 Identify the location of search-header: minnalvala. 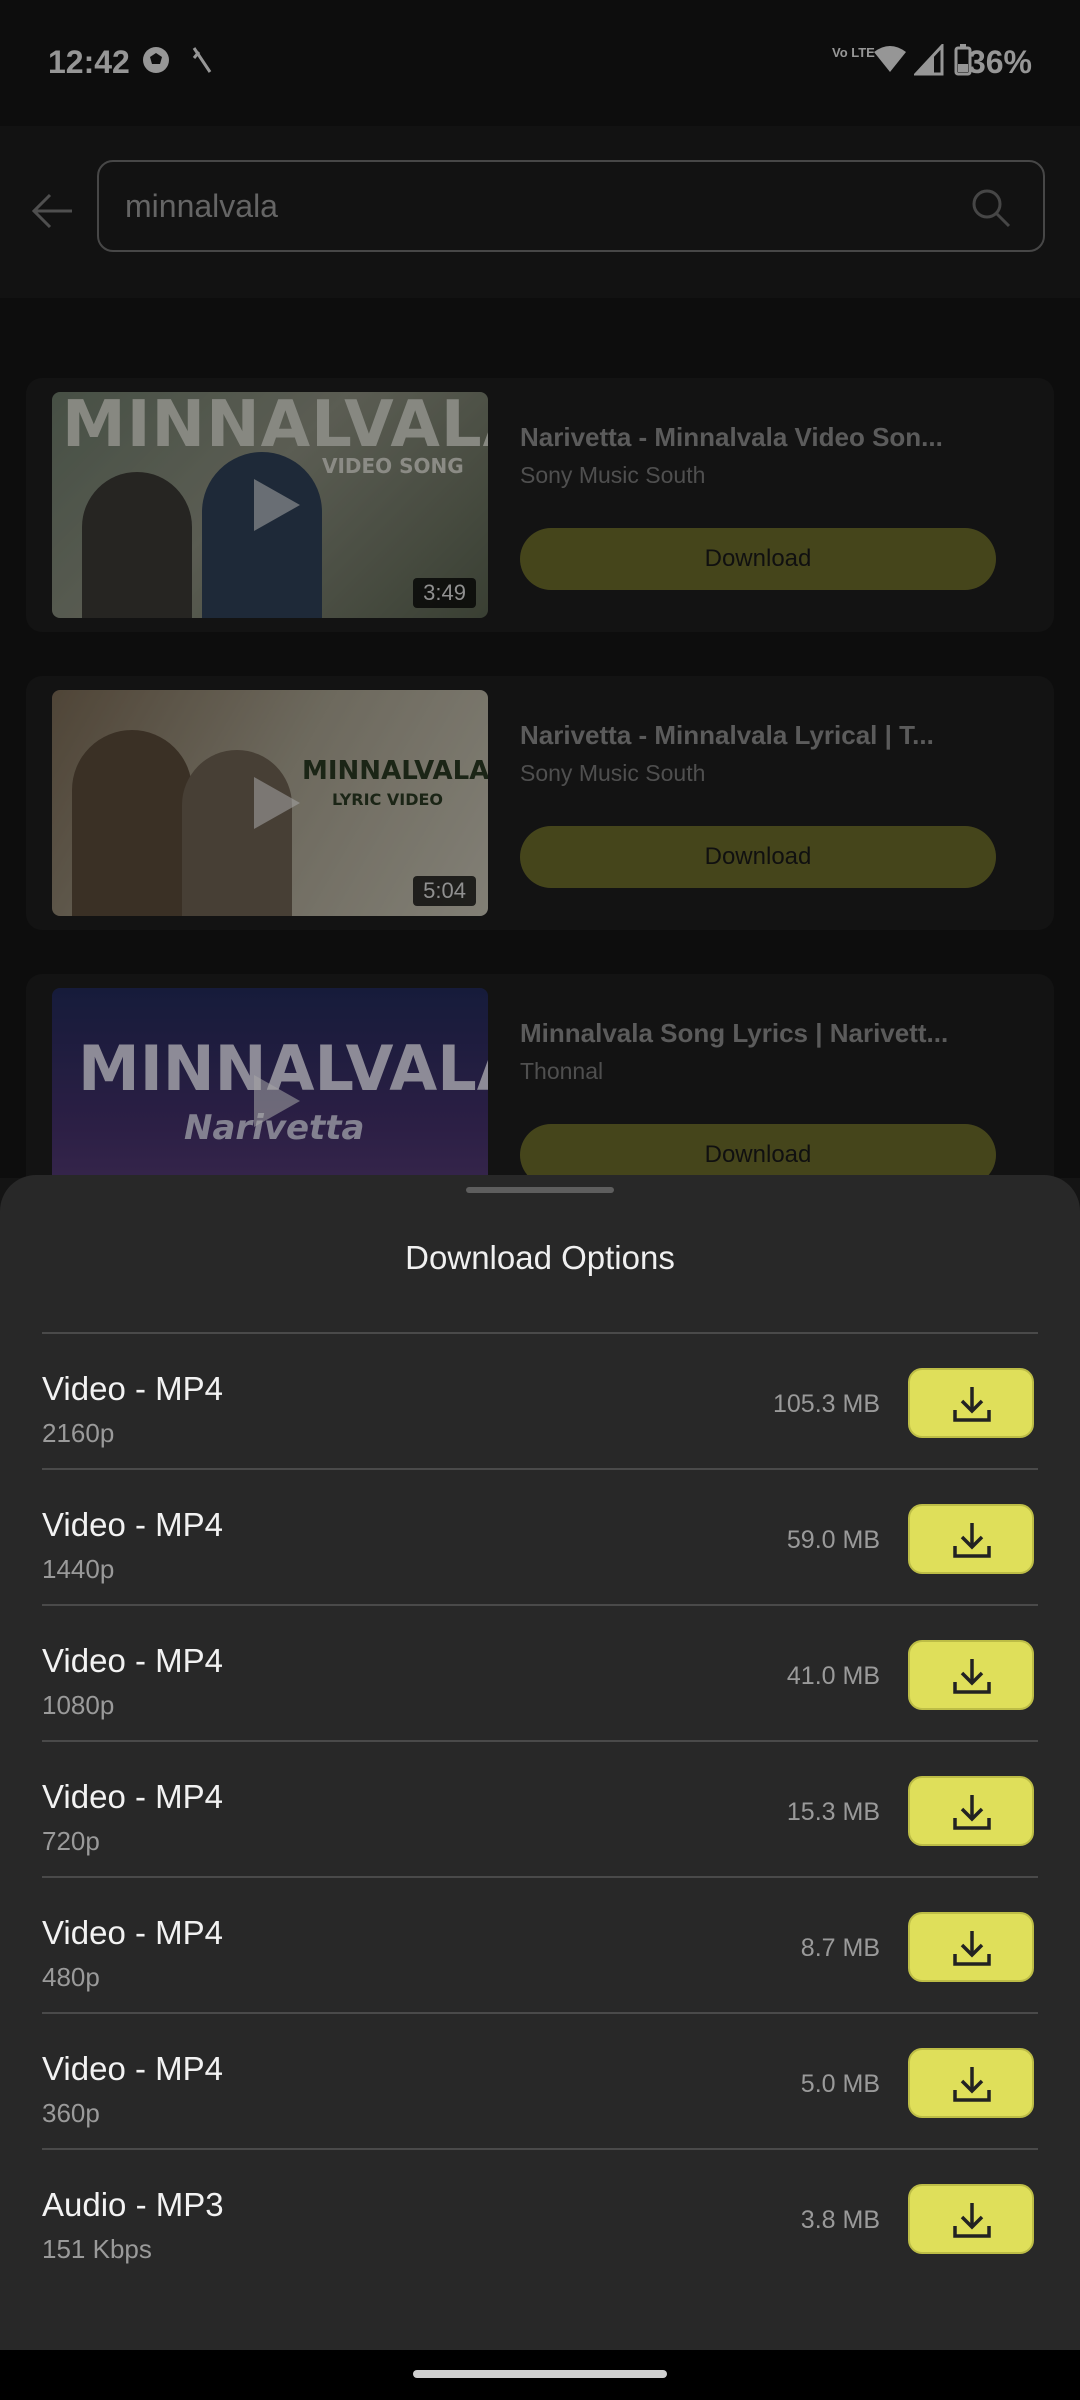
(540, 212).